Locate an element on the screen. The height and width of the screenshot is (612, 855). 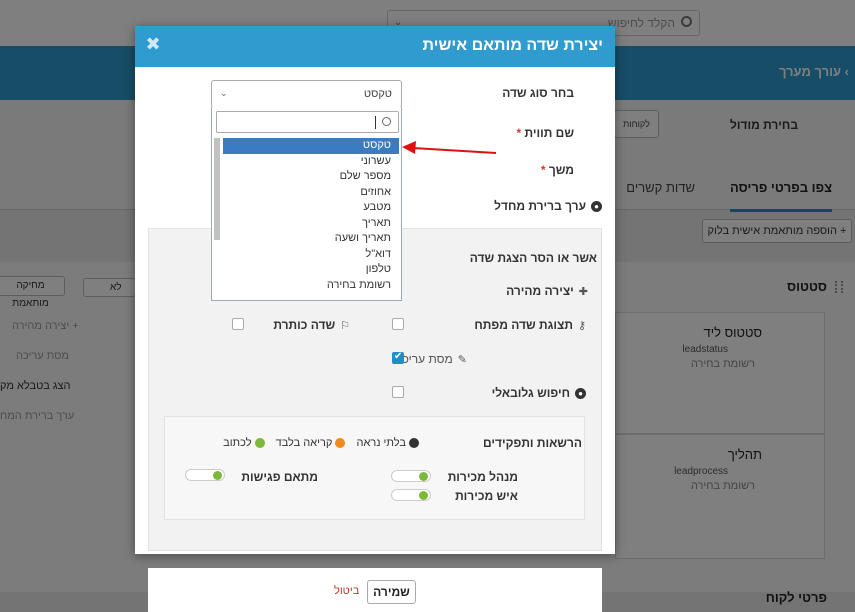
permissions-legend: בלתי נראה קריאה בלבד לכתוב is located at coordinates (299, 444).